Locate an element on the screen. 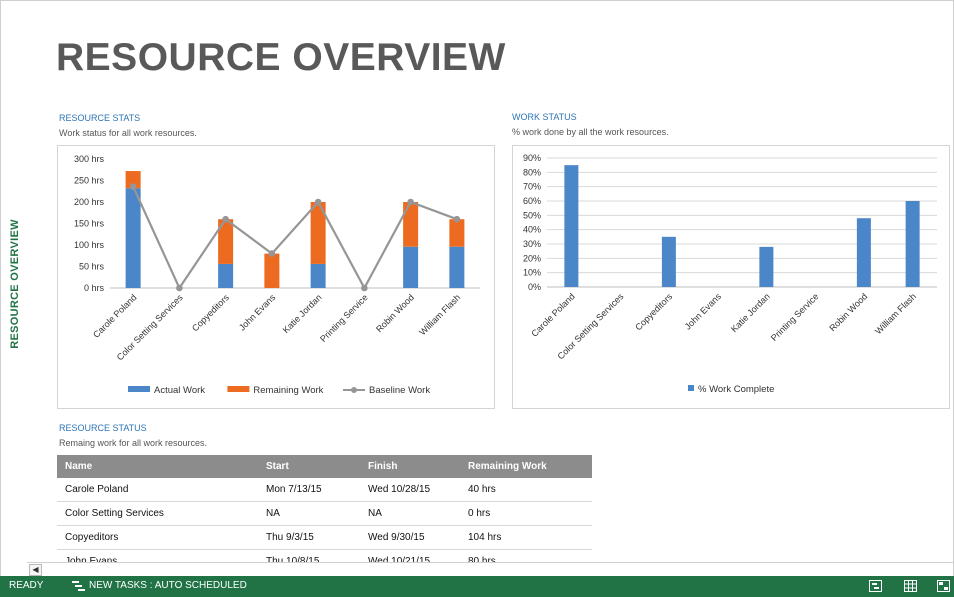 The image size is (954, 597). table-row: Color Setting Services NA NA 0 hrs is located at coordinates (324, 513).